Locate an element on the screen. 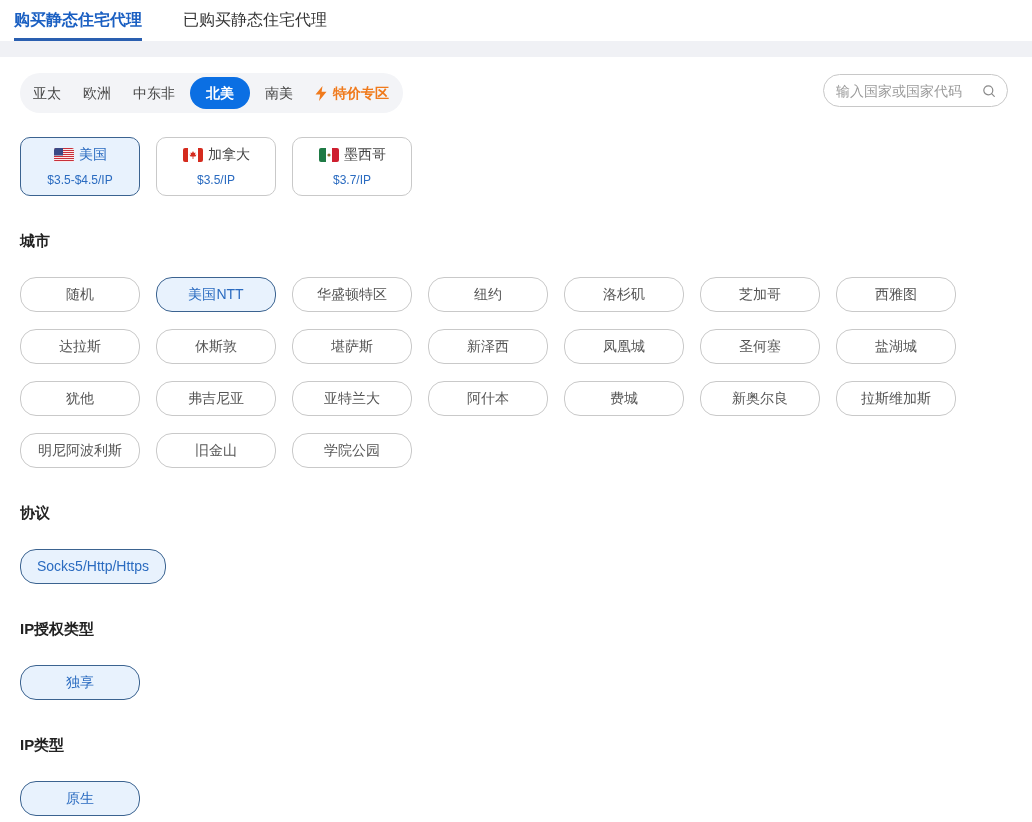  option-chip: 休斯敦 is located at coordinates (216, 346).